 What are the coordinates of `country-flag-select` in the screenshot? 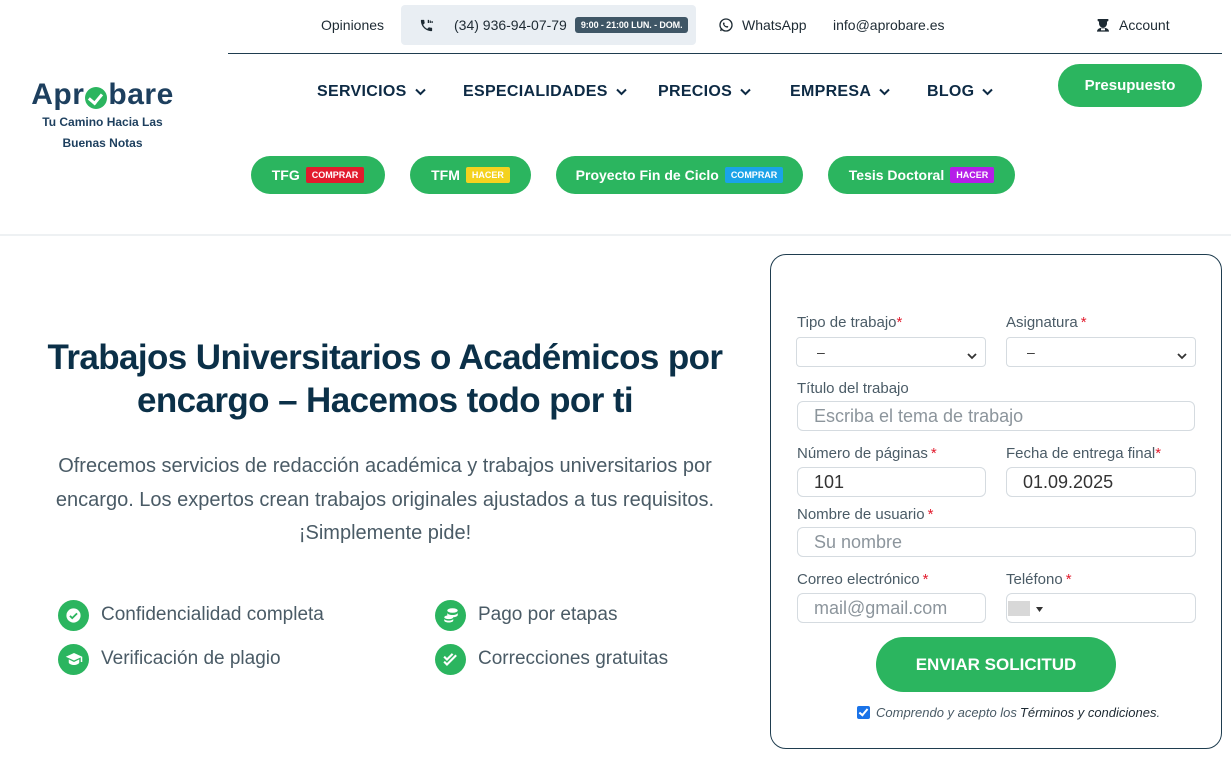 It's located at (1025, 608).